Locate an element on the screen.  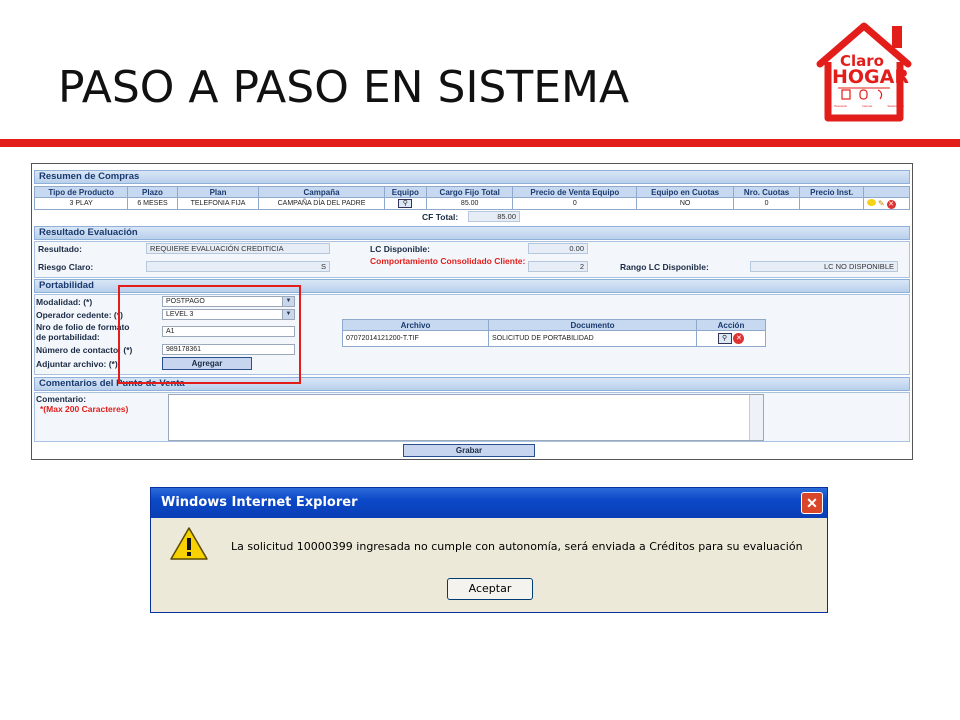
scrollbar is located at coordinates (756, 417).